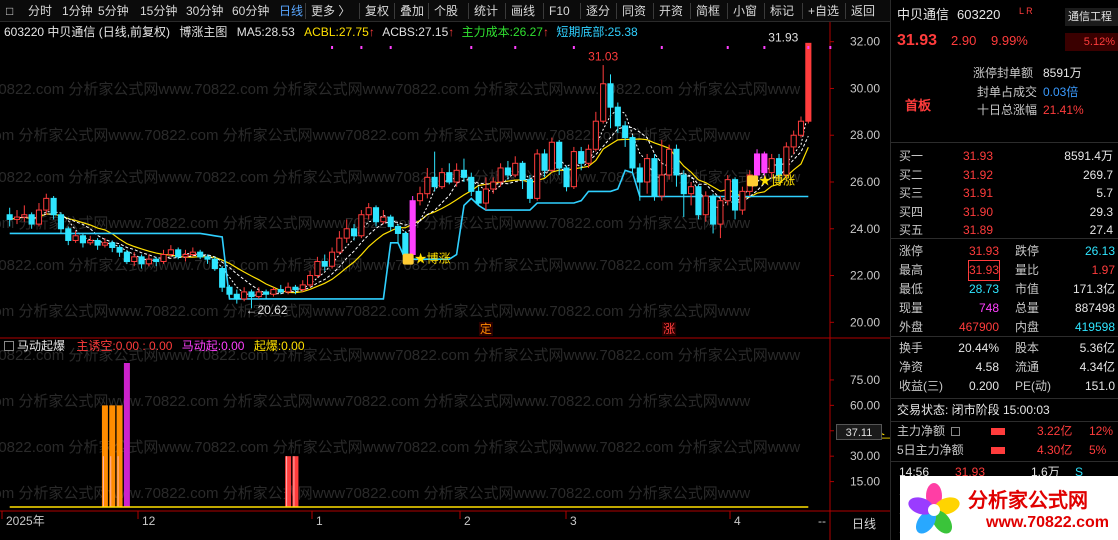 The width and height of the screenshot is (1118, 540). I want to click on toolbar-item-13: F10, so click(559, 11).